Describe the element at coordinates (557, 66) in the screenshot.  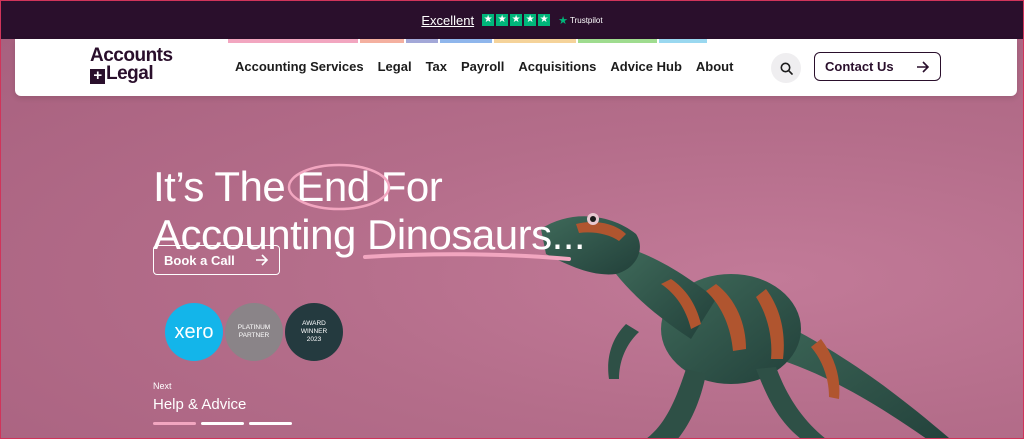
I see `nav-link-acquisitions: Acquisitions` at that location.